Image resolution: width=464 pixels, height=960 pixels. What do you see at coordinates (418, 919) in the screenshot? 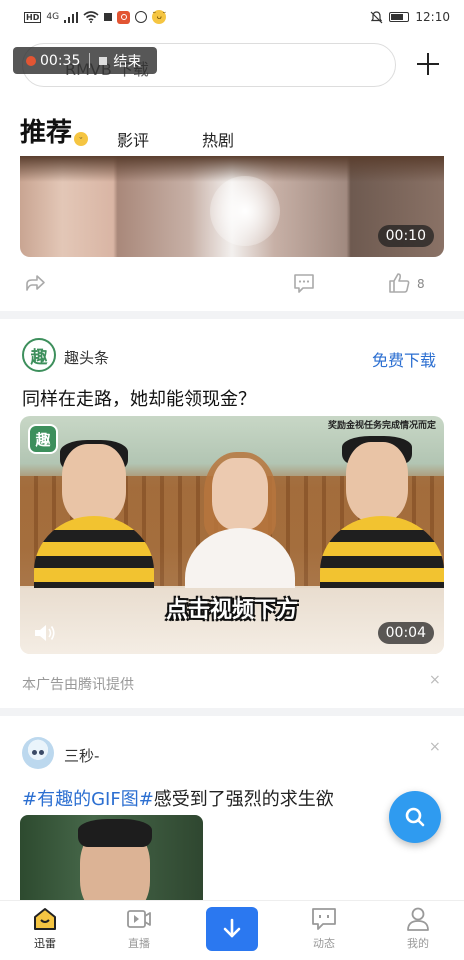
I see `profile-icon` at bounding box center [418, 919].